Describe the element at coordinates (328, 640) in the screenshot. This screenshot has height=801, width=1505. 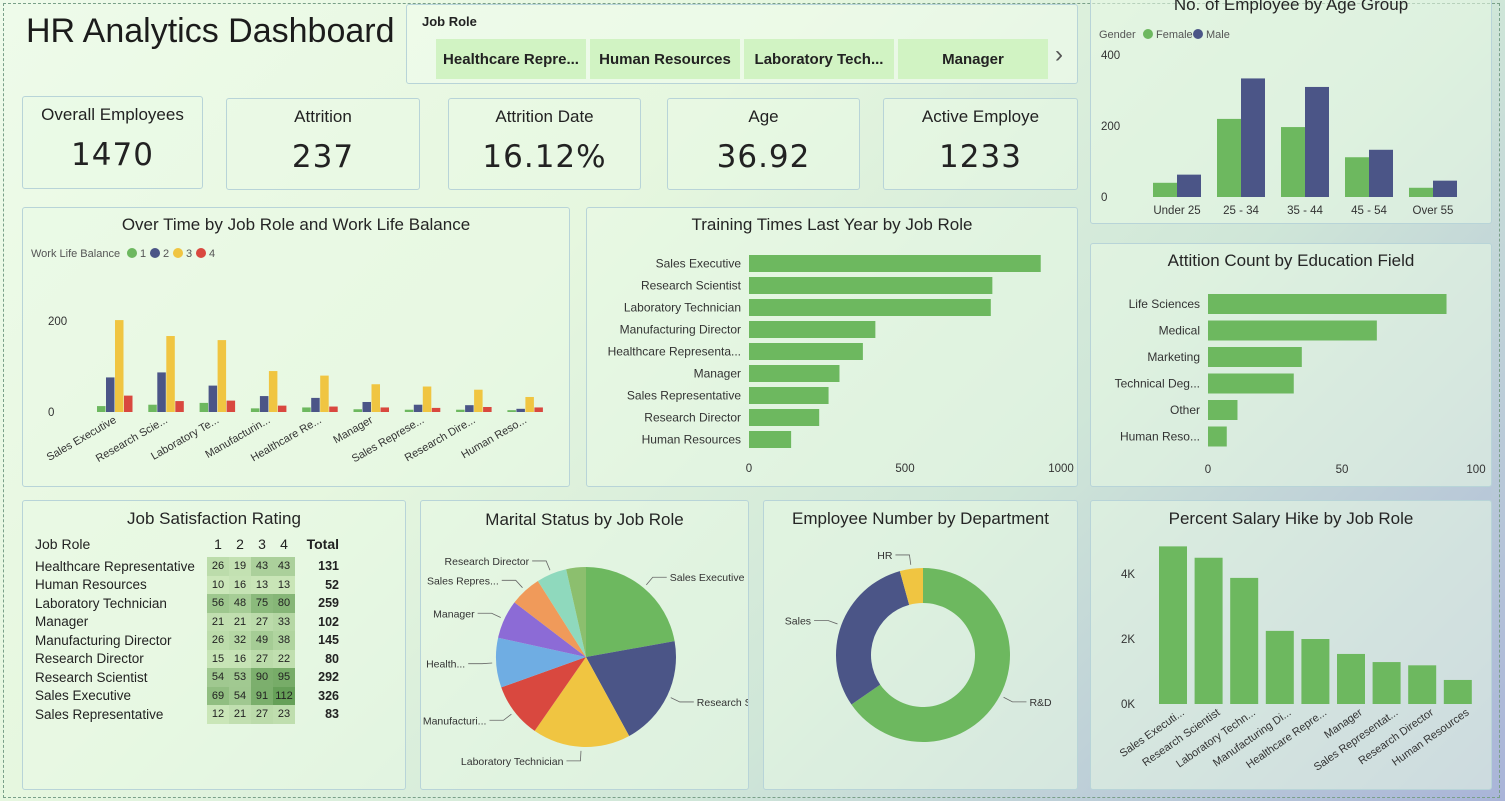
I see `row-total: 145` at that location.